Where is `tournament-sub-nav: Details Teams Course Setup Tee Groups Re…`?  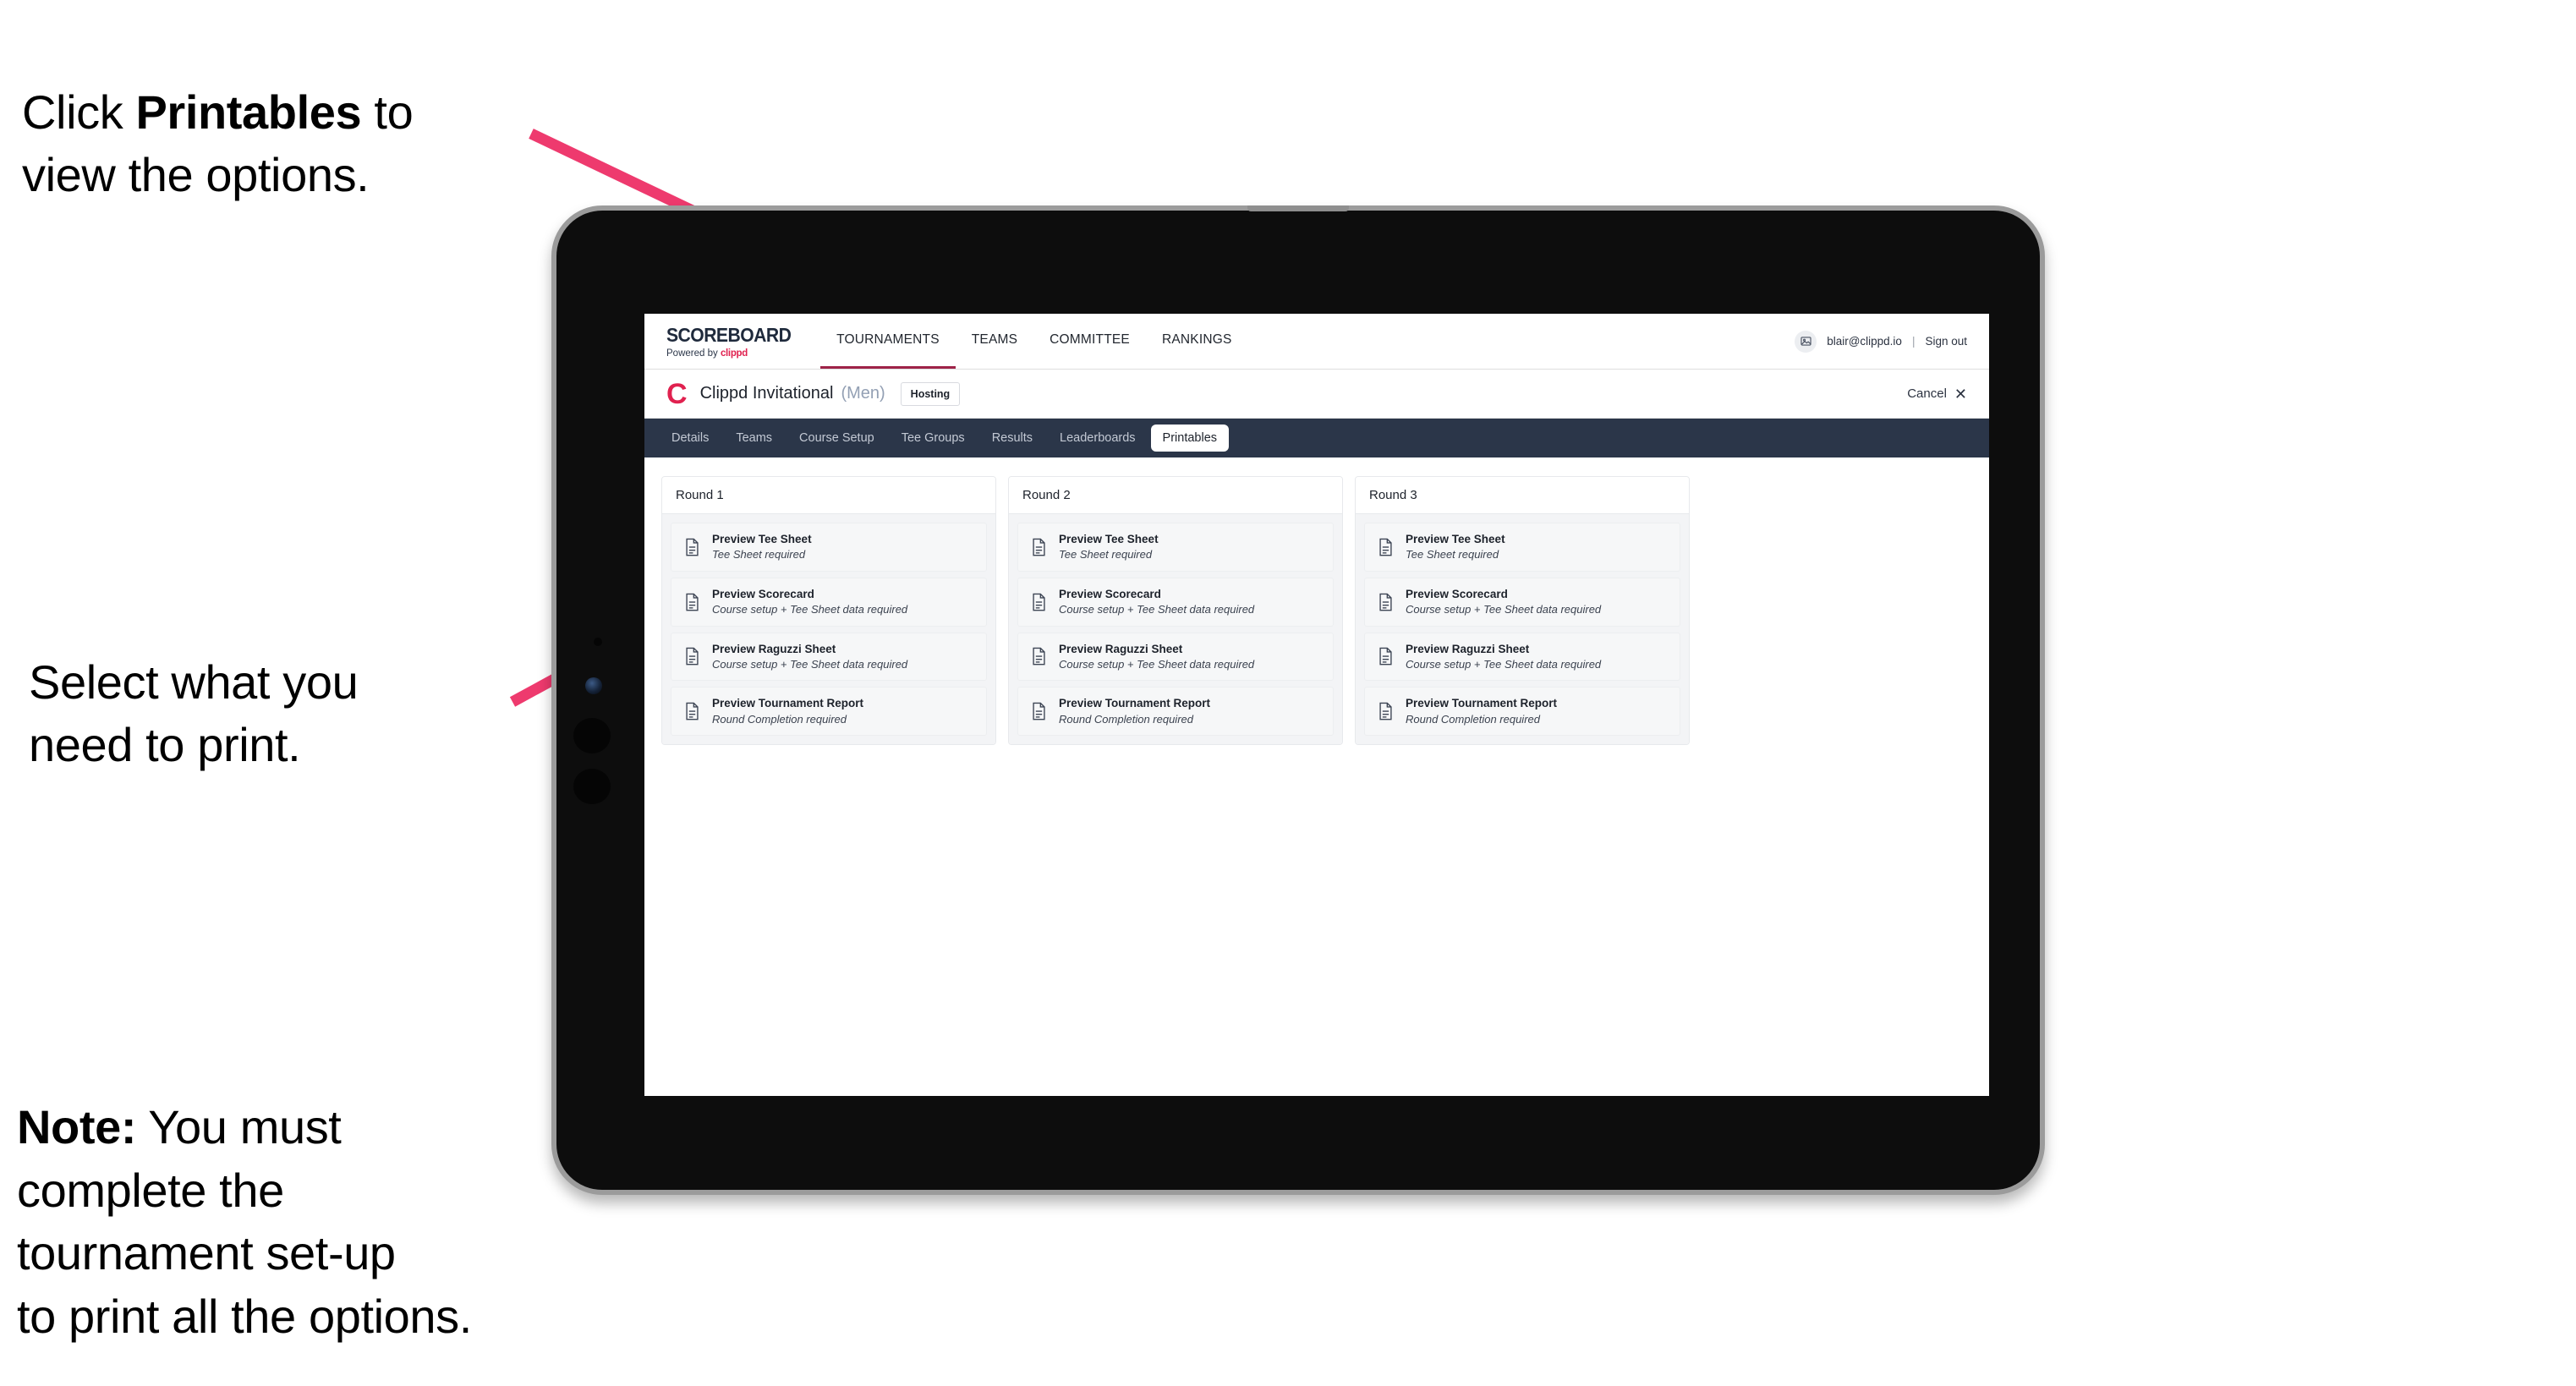 tournament-sub-nav: Details Teams Course Setup Tee Groups Re… is located at coordinates (1316, 438).